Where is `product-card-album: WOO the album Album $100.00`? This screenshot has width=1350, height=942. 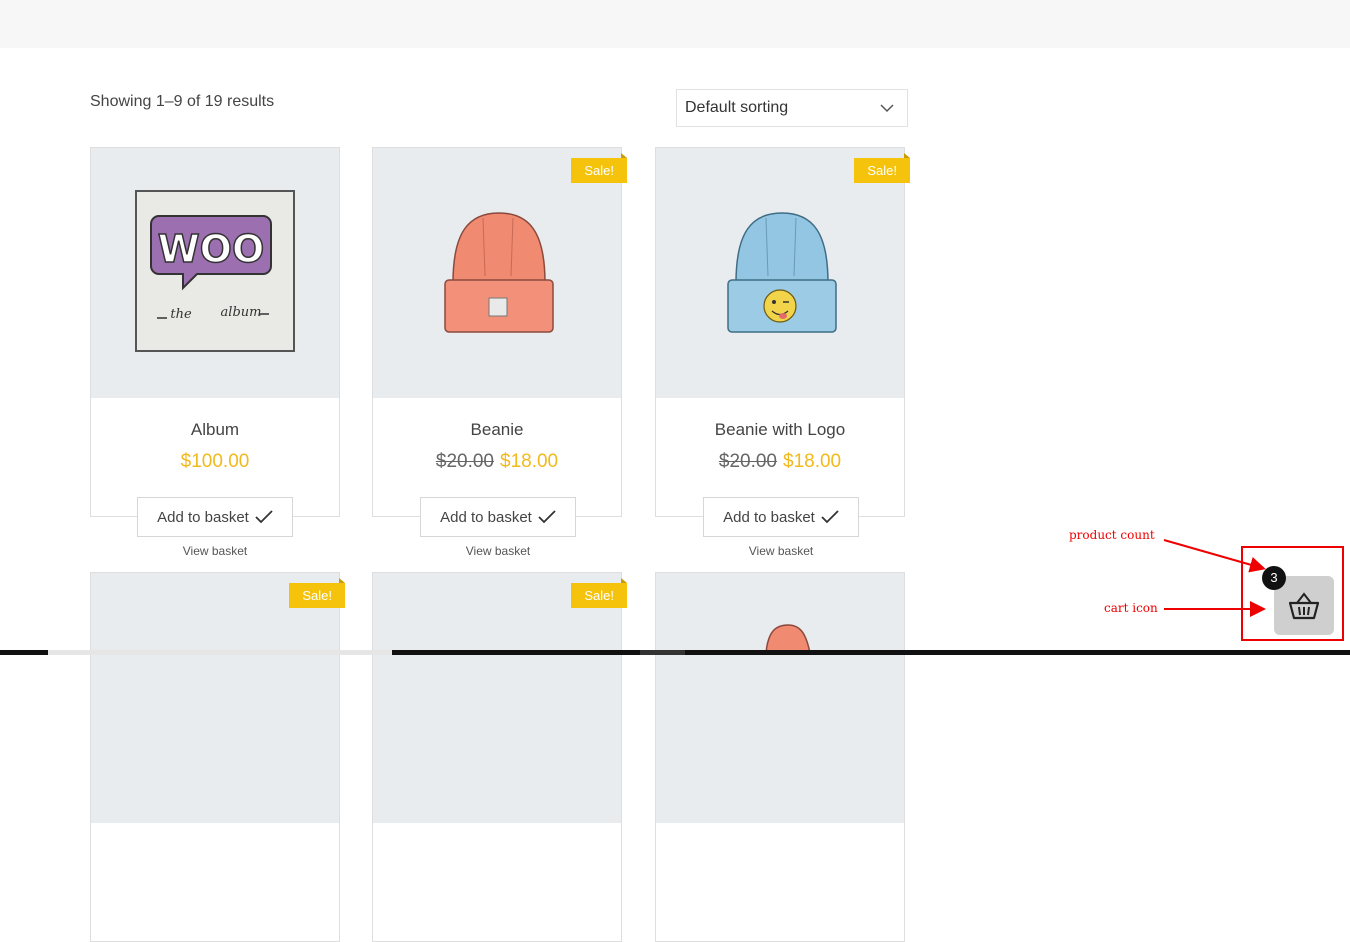
product-card-album: WOO the album Album $100.00 is located at coordinates (215, 332).